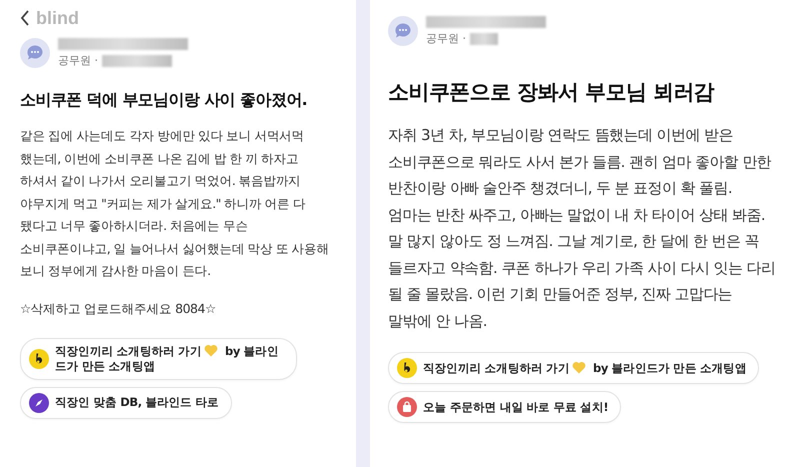 This screenshot has height=467, width=800. What do you see at coordinates (118, 309) in the screenshot?
I see `post-note: ☆삭제하고 업로드해주세요 8084☆` at bounding box center [118, 309].